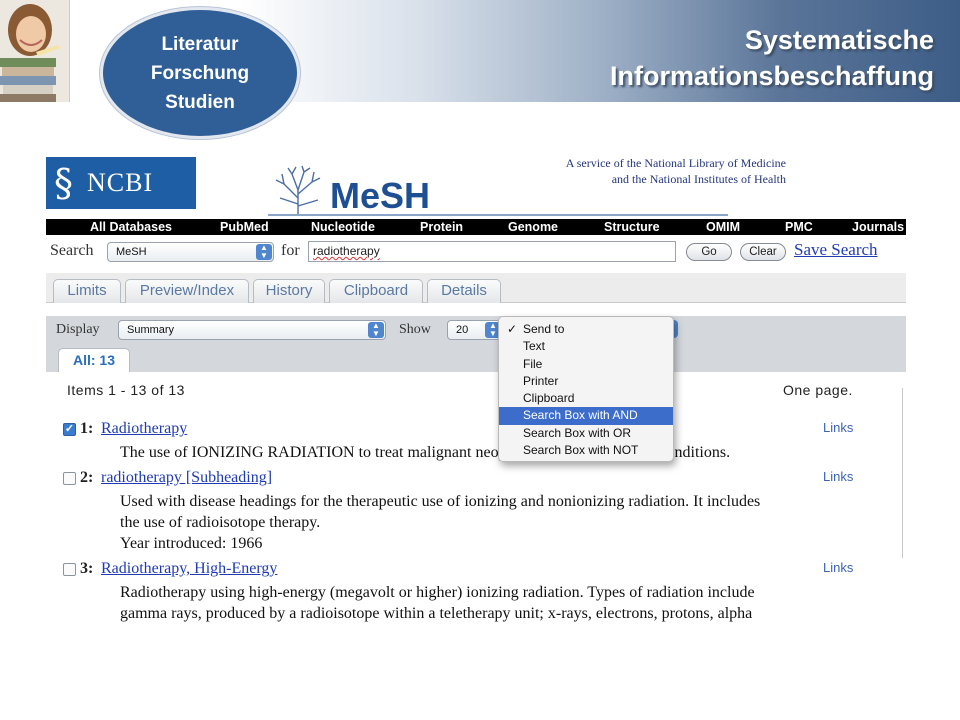 This screenshot has width=960, height=720. Describe the element at coordinates (72, 250) in the screenshot. I see `search-label: Search` at that location.